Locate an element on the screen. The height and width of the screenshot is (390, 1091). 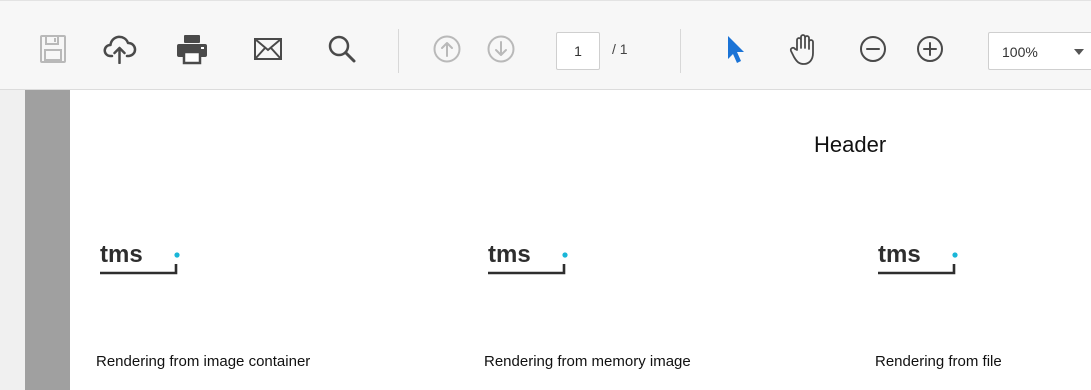
pointer-arrow-icon is located at coordinates (736, 49).